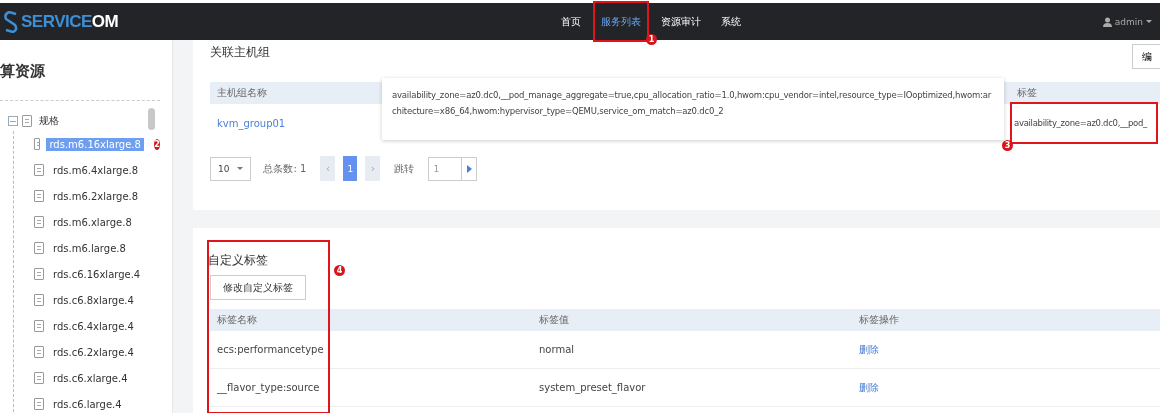  What do you see at coordinates (290, 123) in the screenshot?
I see `group-link: kvm_group01` at bounding box center [290, 123].